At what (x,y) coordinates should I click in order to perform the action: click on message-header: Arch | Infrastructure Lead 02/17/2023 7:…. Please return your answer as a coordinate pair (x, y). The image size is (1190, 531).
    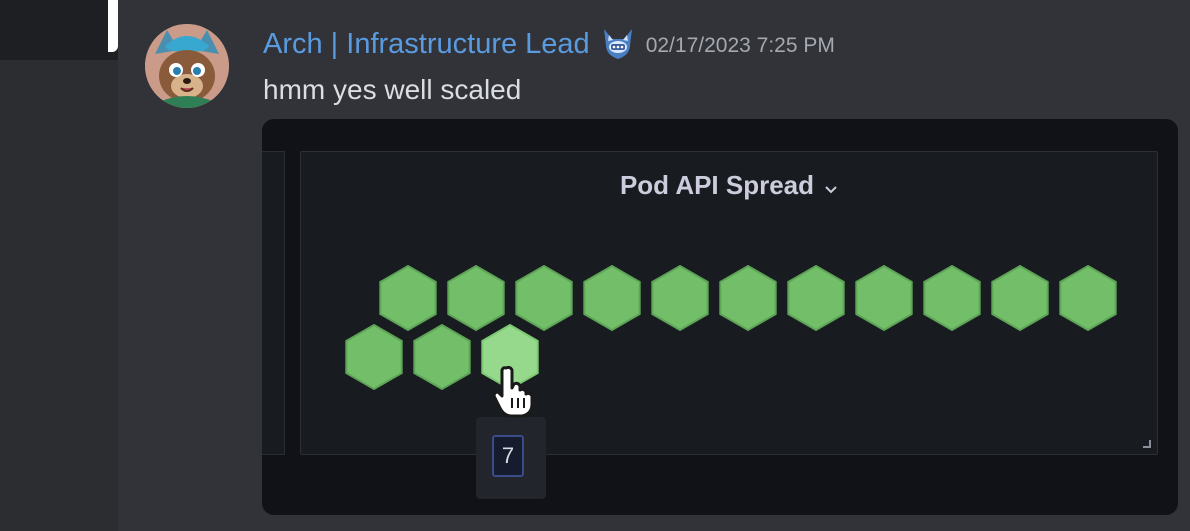
    Looking at the image, I should click on (549, 44).